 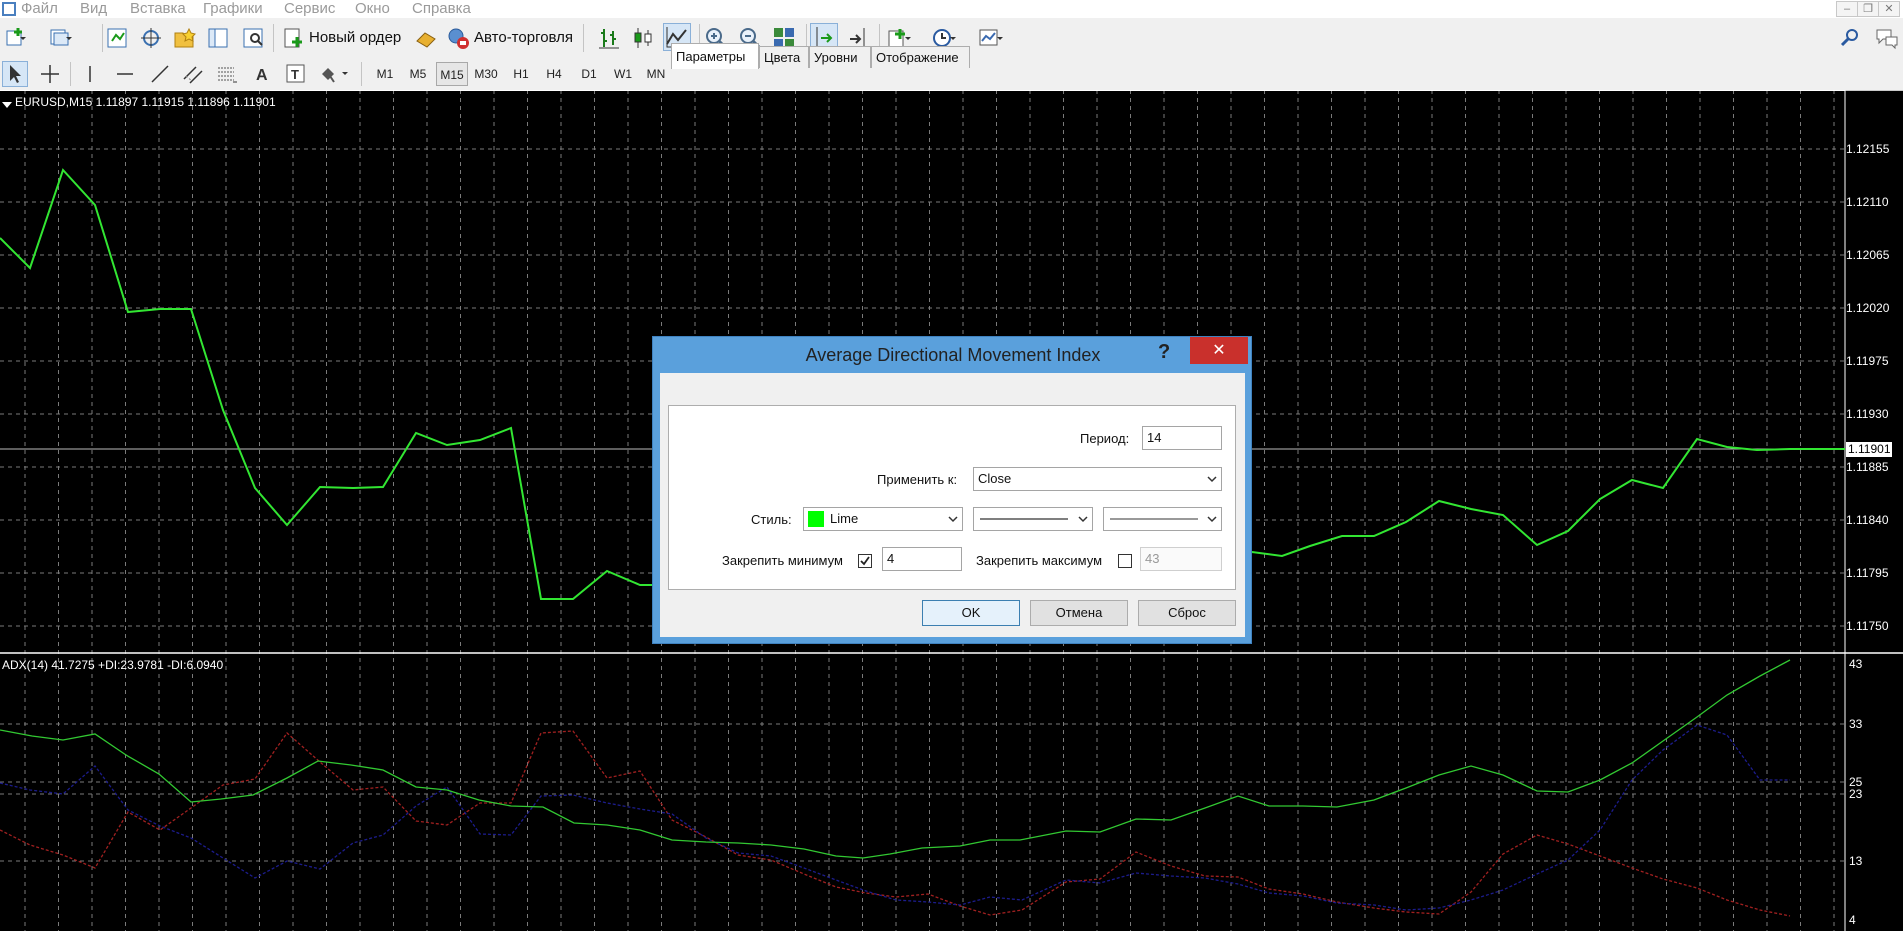 I want to click on reset-button: Сброс, so click(x=1187, y=613).